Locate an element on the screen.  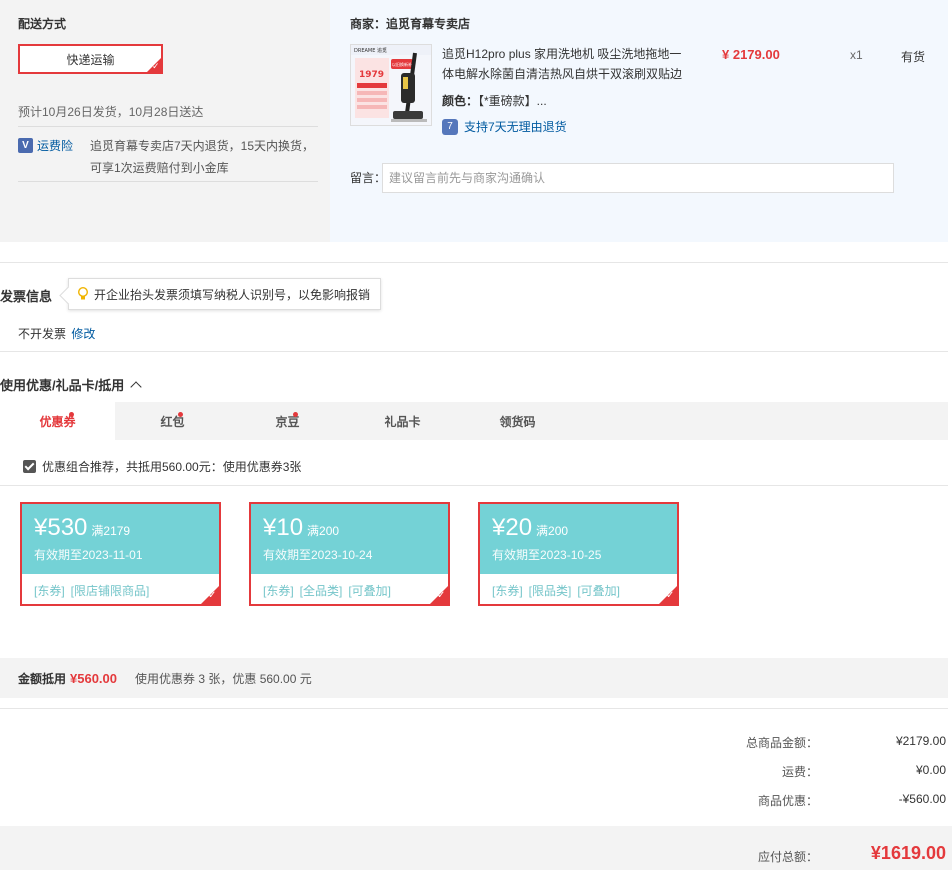
coupon-card: ¥530 满2179 有效期至2023-11-01 [东券] [限店铺限商品] is located at coordinates (120, 554).